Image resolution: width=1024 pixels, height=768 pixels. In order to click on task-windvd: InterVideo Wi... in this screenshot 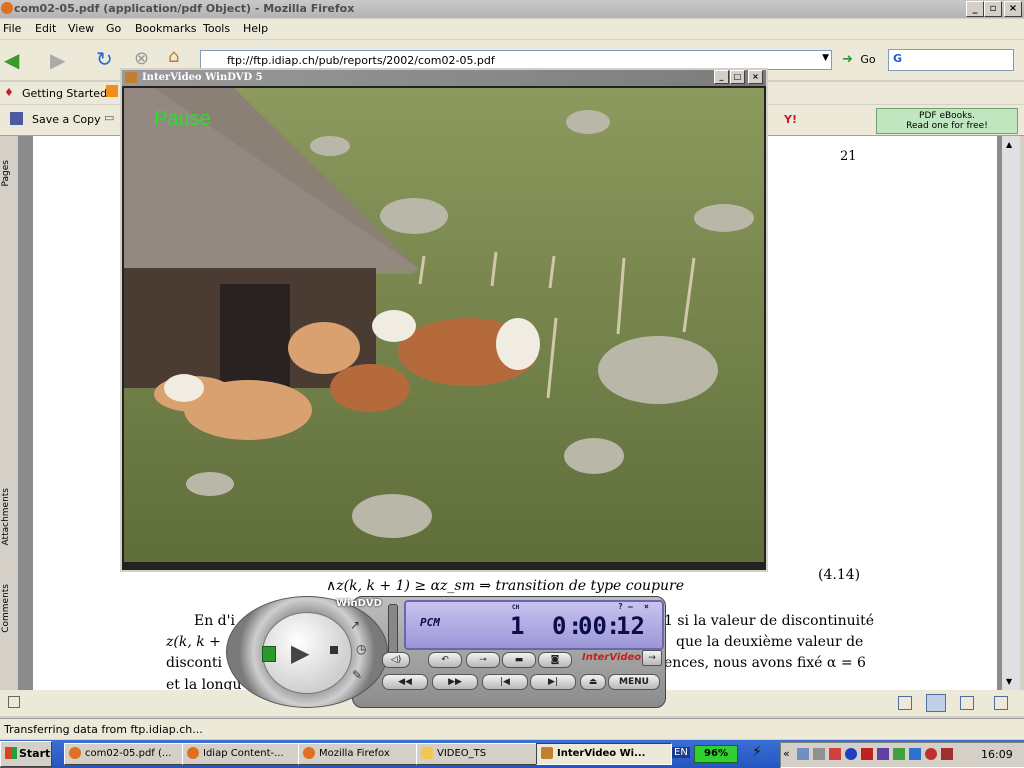, I will do `click(604, 754)`.